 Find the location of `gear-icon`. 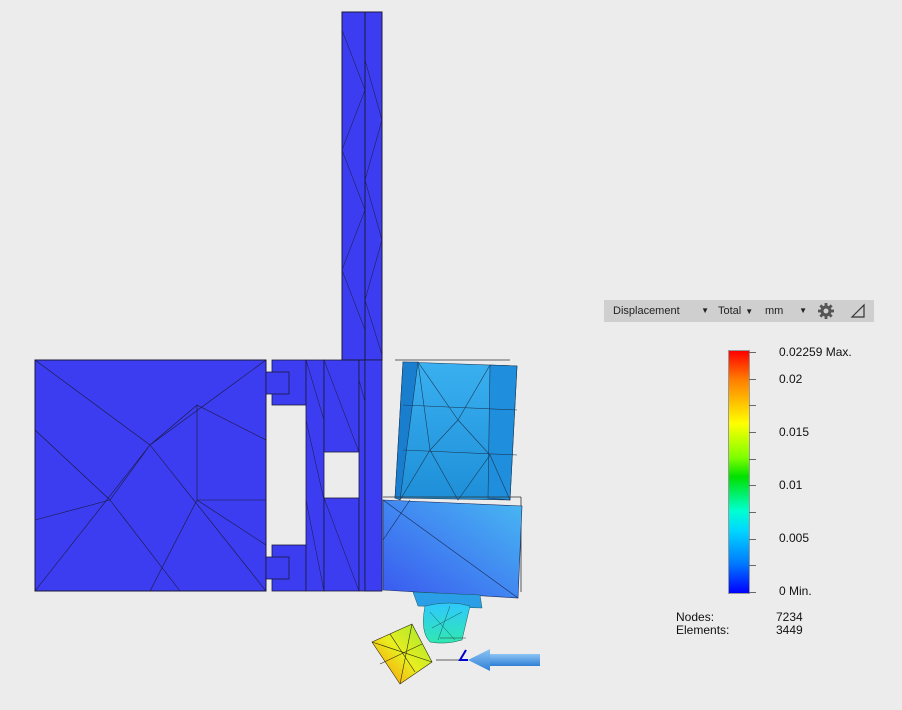

gear-icon is located at coordinates (826, 311).